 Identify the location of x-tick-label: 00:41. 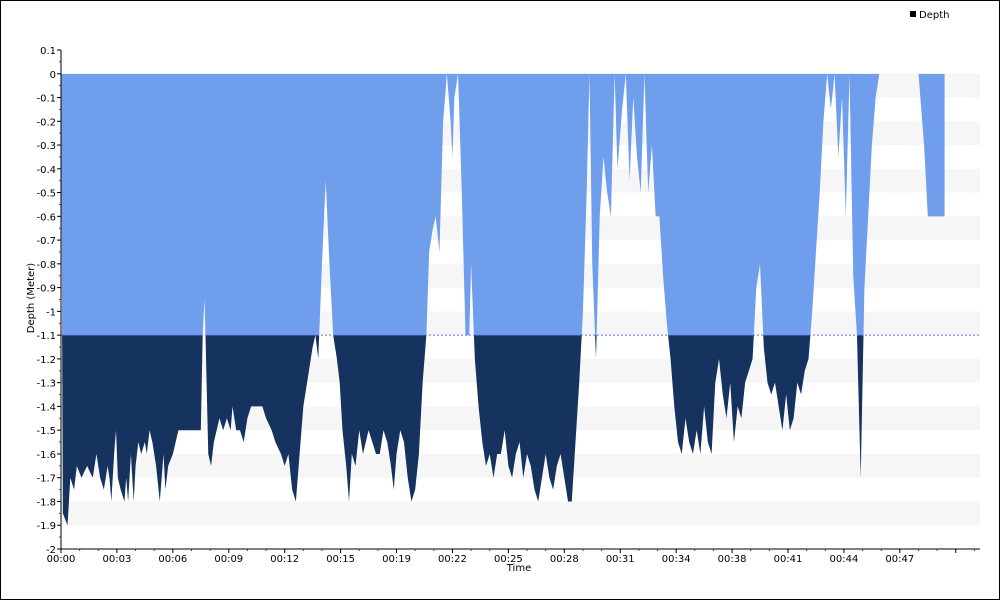
(788, 559).